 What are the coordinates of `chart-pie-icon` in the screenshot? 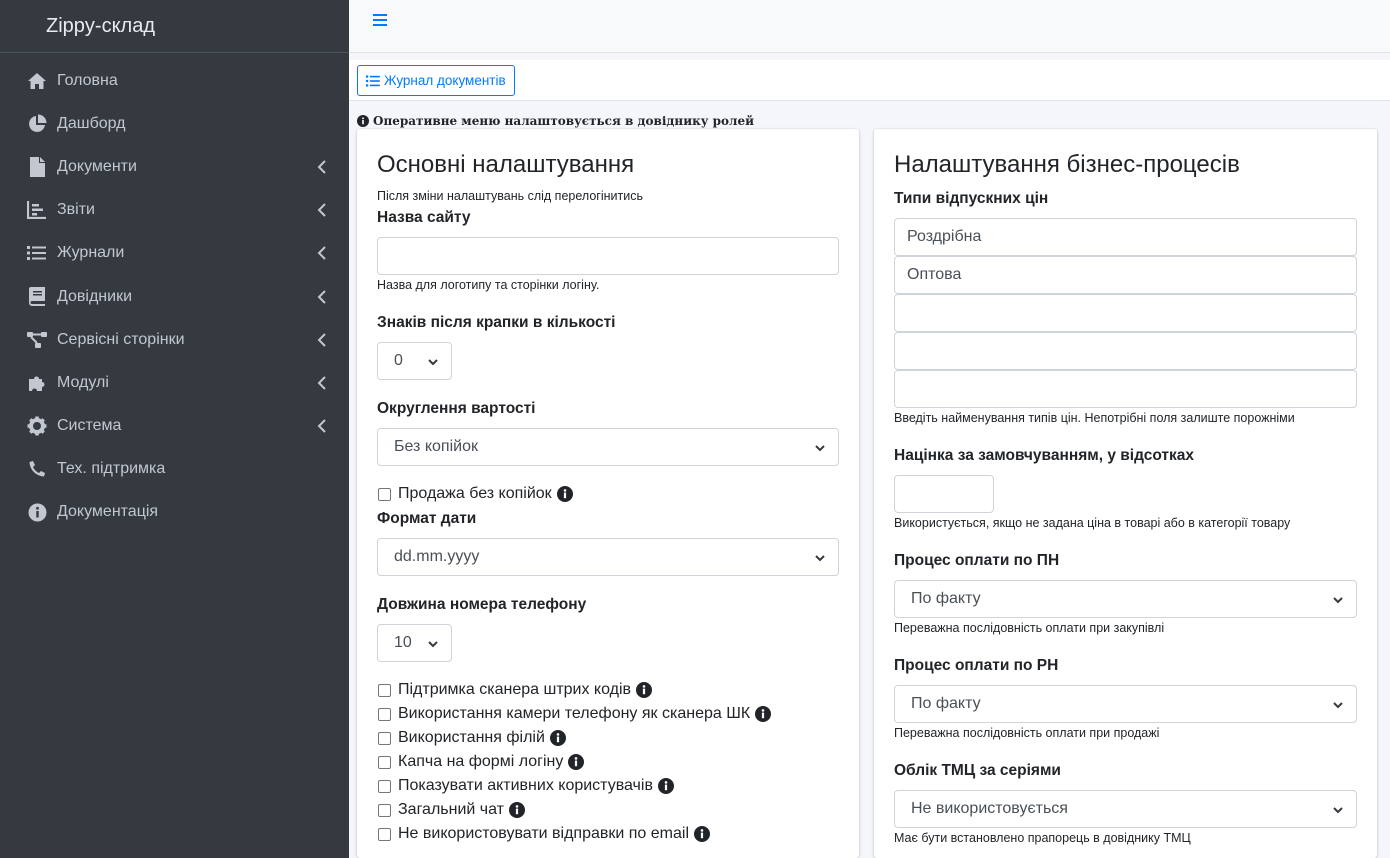 It's located at (37, 124).